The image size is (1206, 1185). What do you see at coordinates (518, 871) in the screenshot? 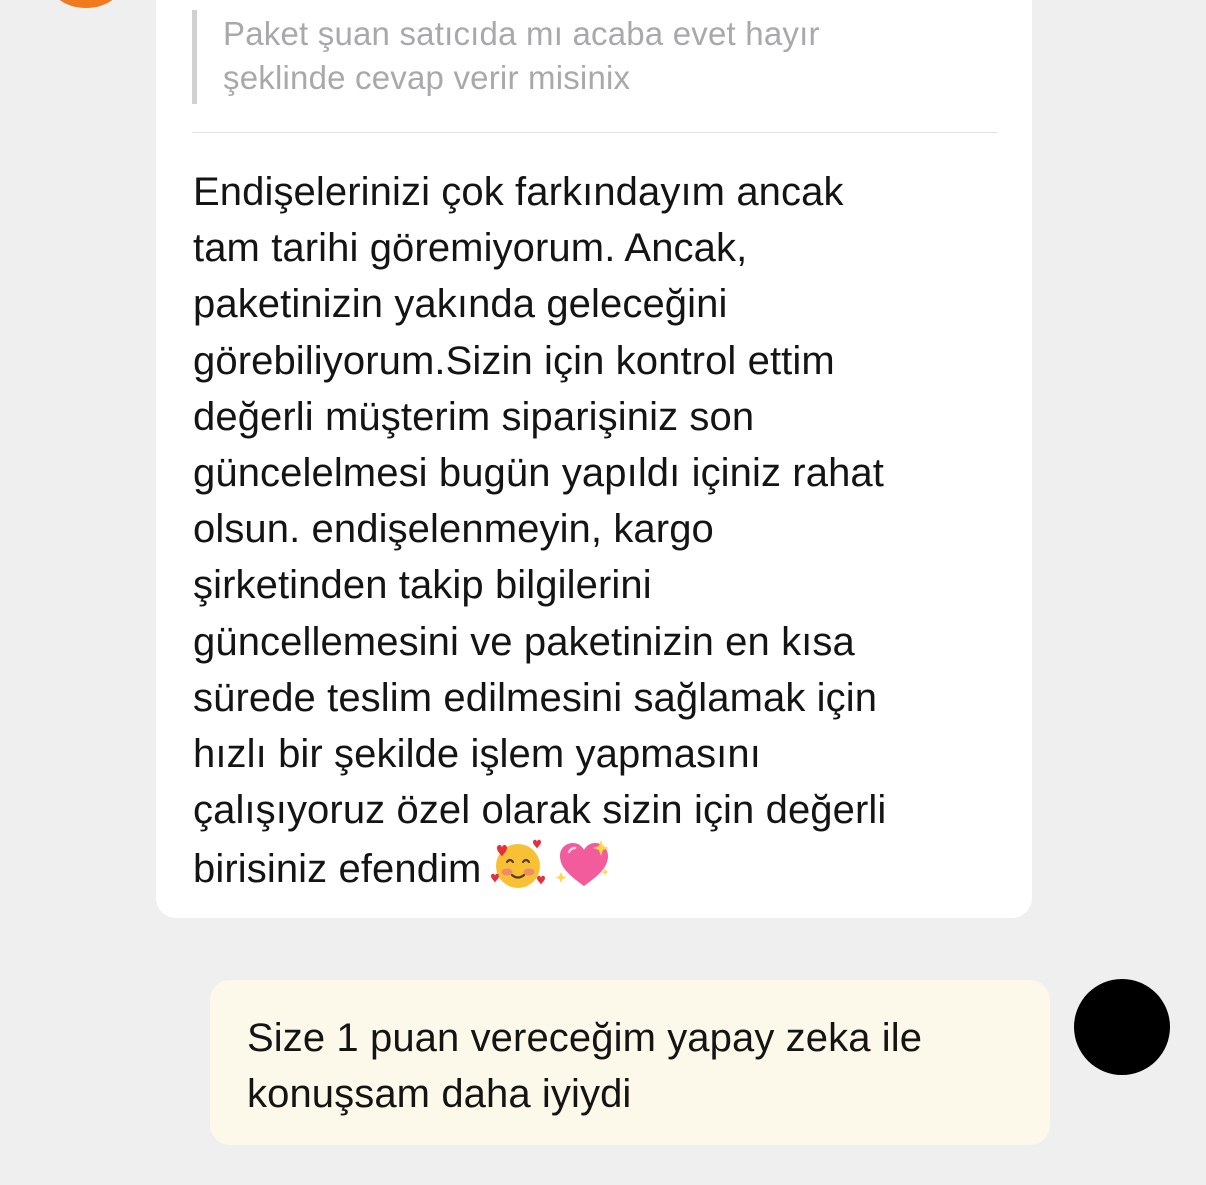
I see `smiling-face-with-hearts-icon` at bounding box center [518, 871].